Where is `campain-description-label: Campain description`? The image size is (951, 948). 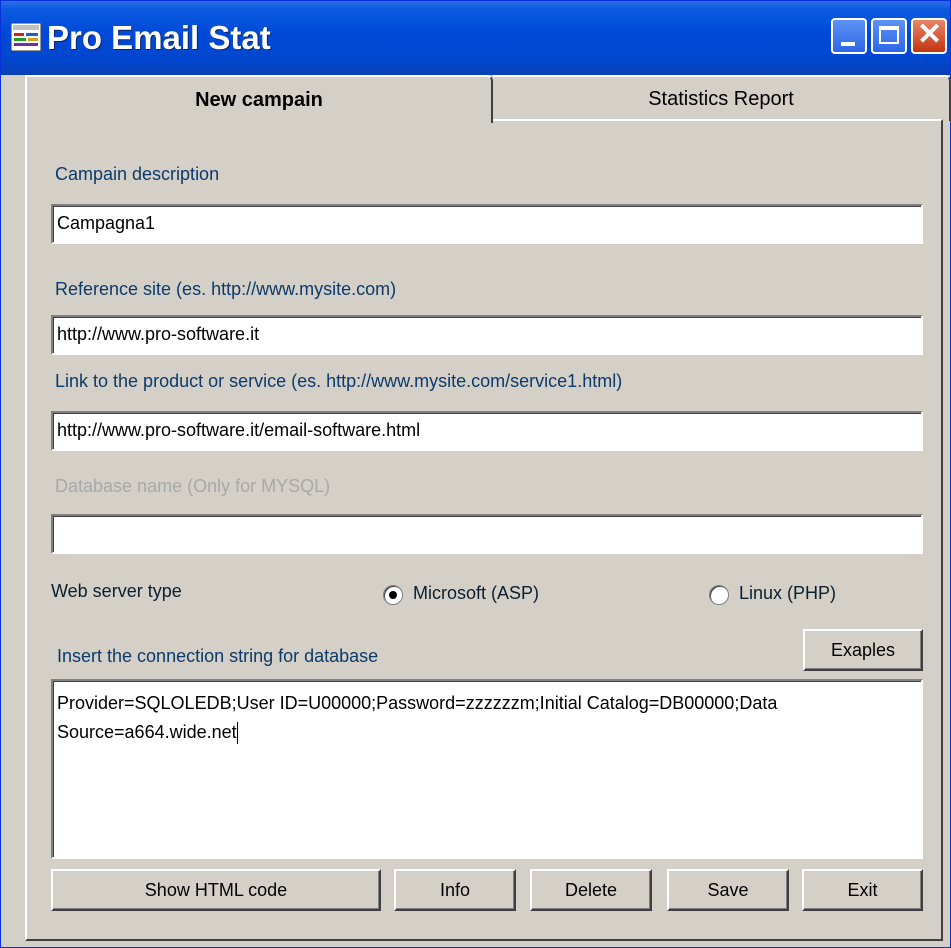 campain-description-label: Campain description is located at coordinates (137, 174).